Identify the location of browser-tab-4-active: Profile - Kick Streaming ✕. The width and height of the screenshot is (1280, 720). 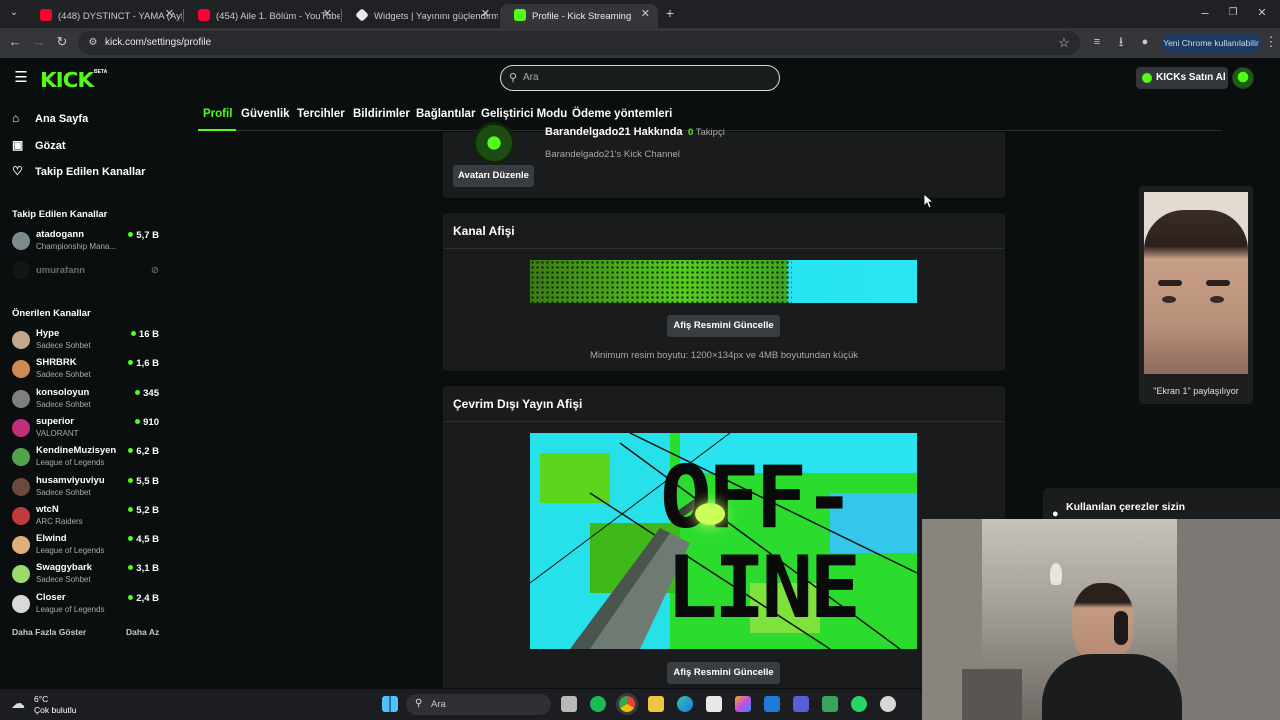
(579, 16).